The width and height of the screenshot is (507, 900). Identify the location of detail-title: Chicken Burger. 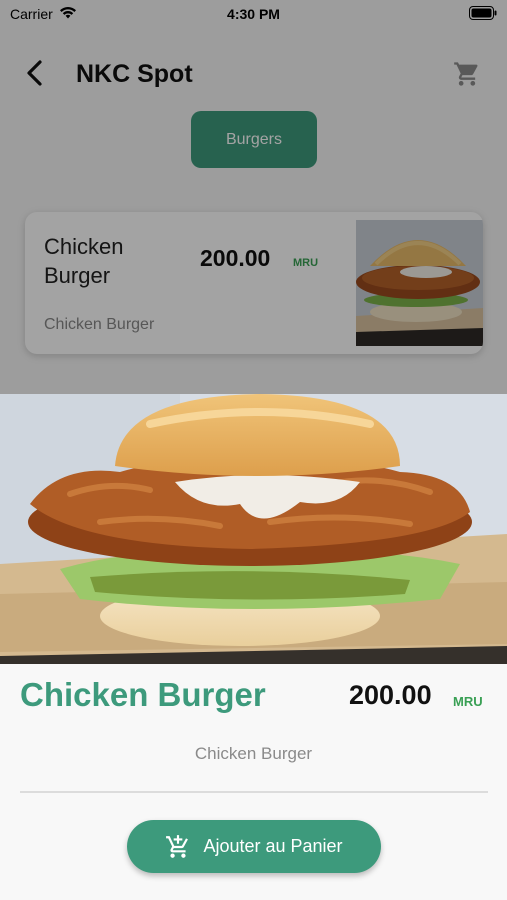
(143, 694).